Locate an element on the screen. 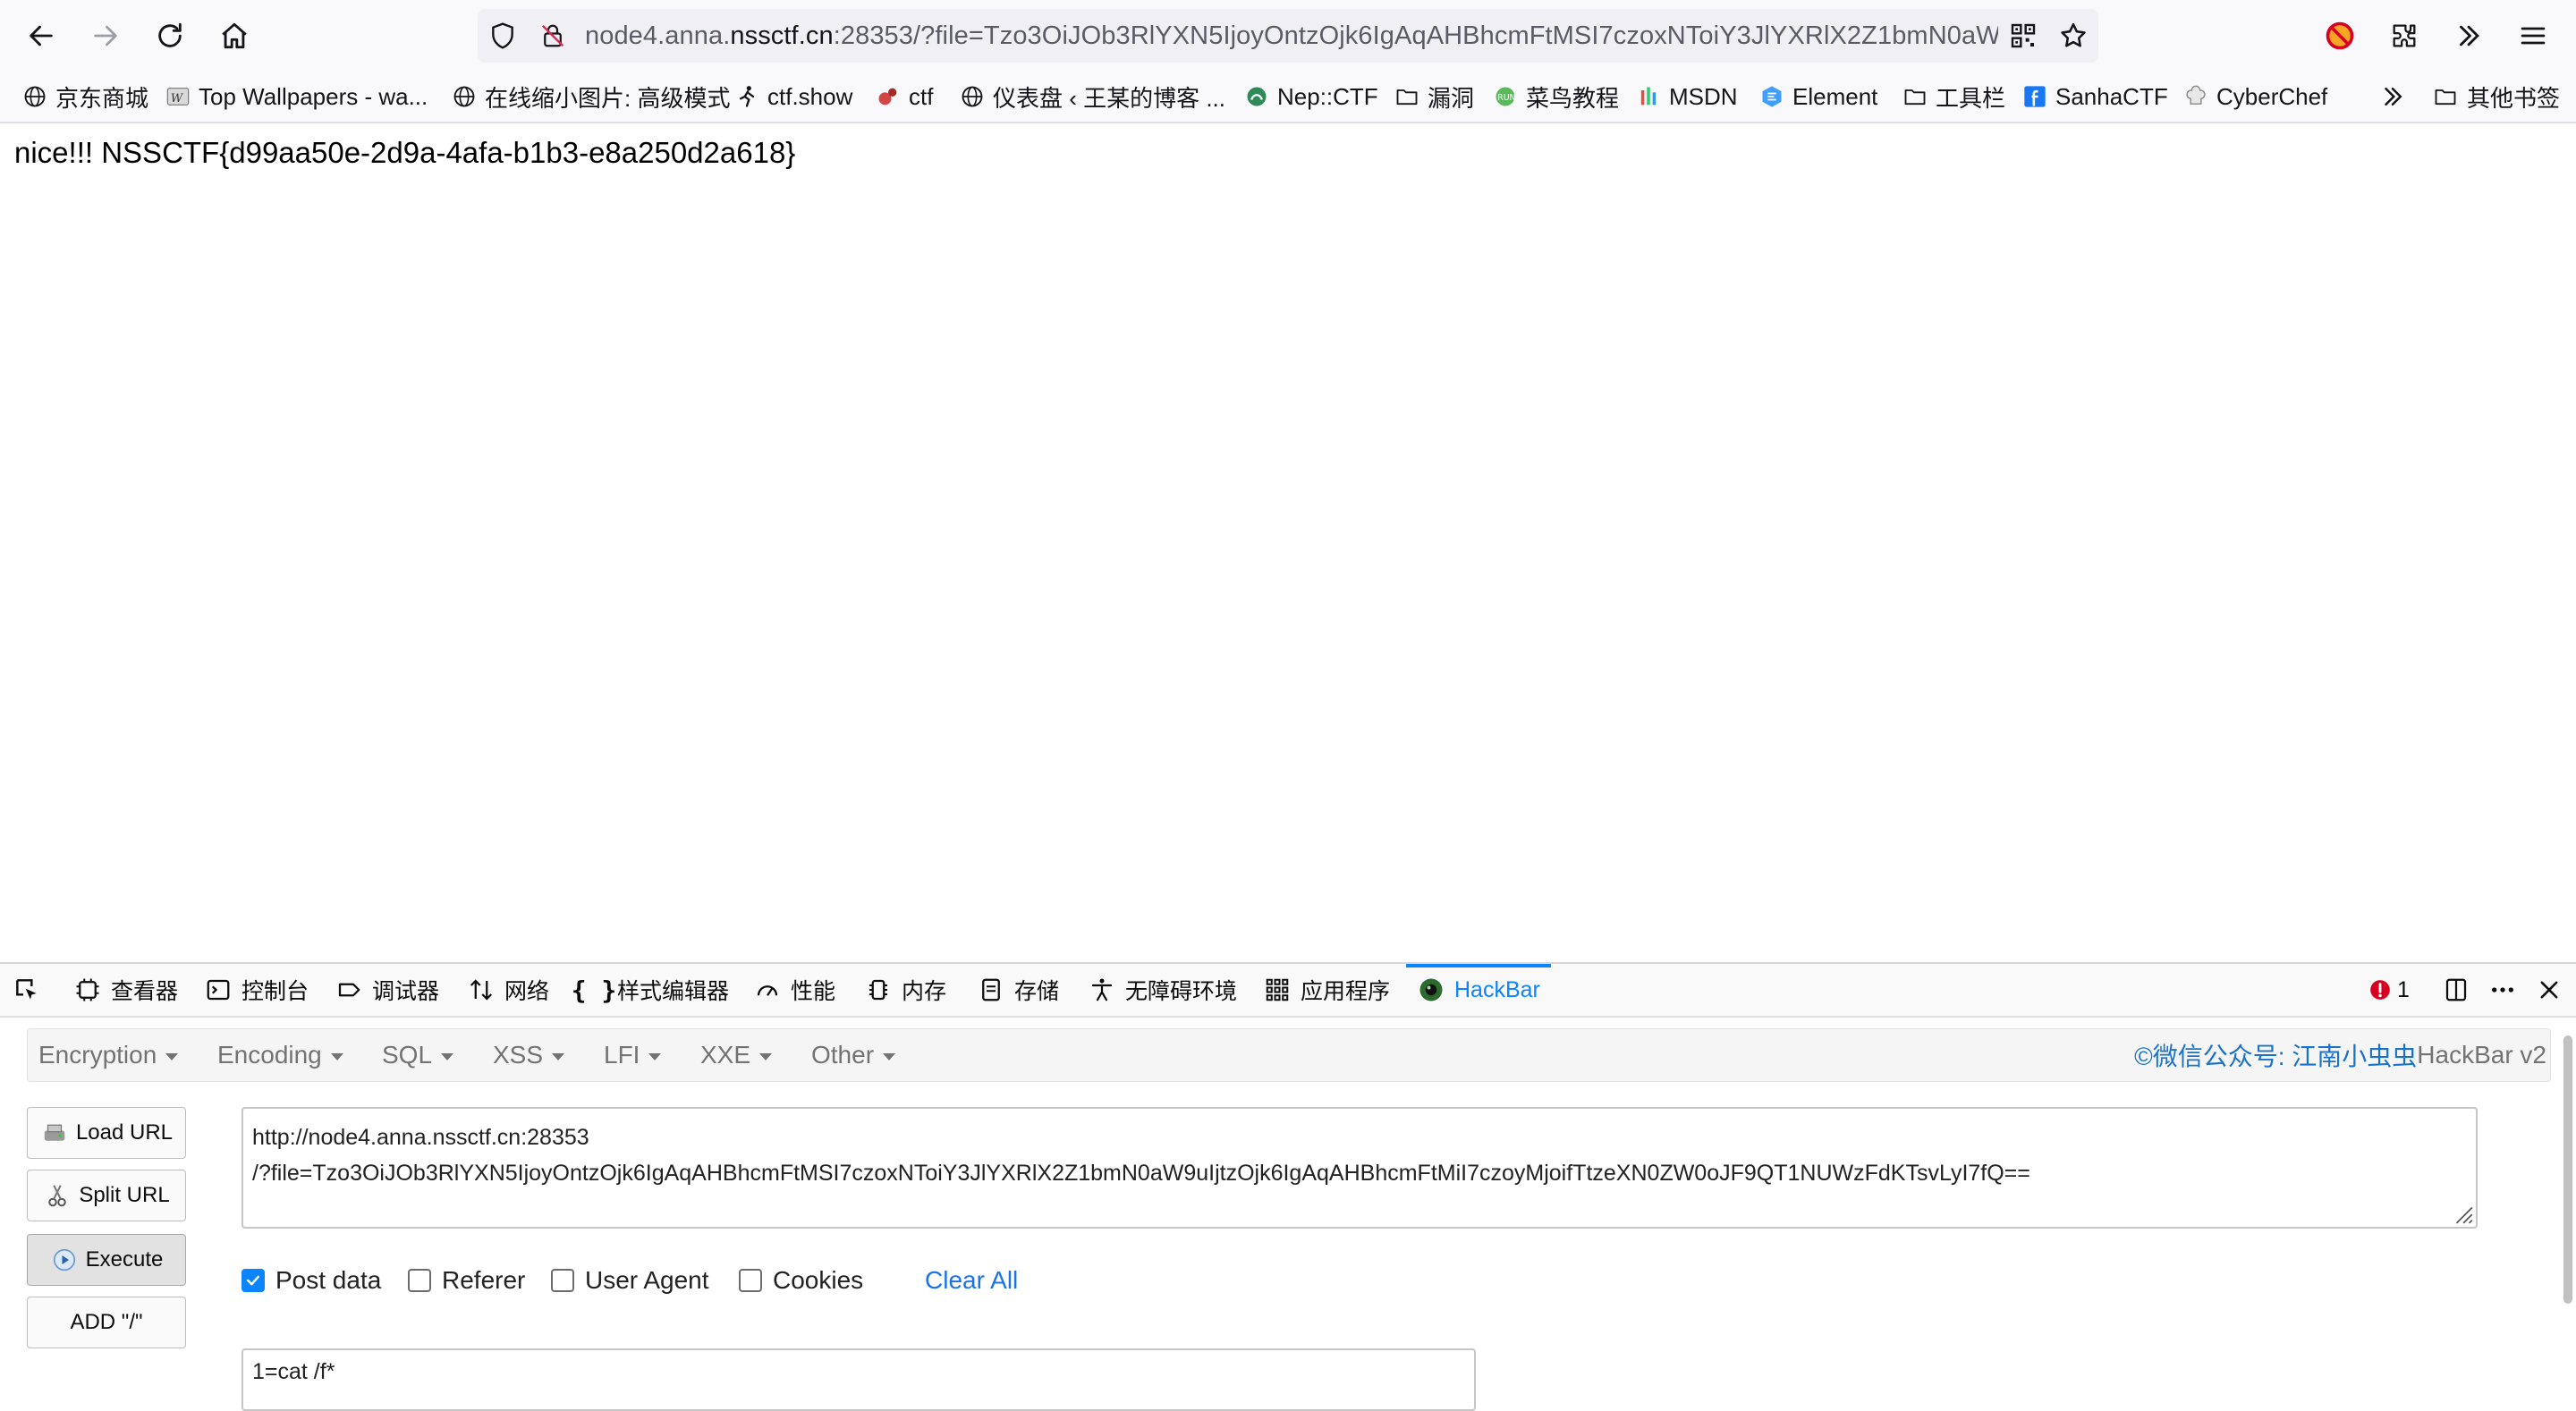  url-line: http://node4.anna.nssctf.cn:28353 is located at coordinates (420, 1138).